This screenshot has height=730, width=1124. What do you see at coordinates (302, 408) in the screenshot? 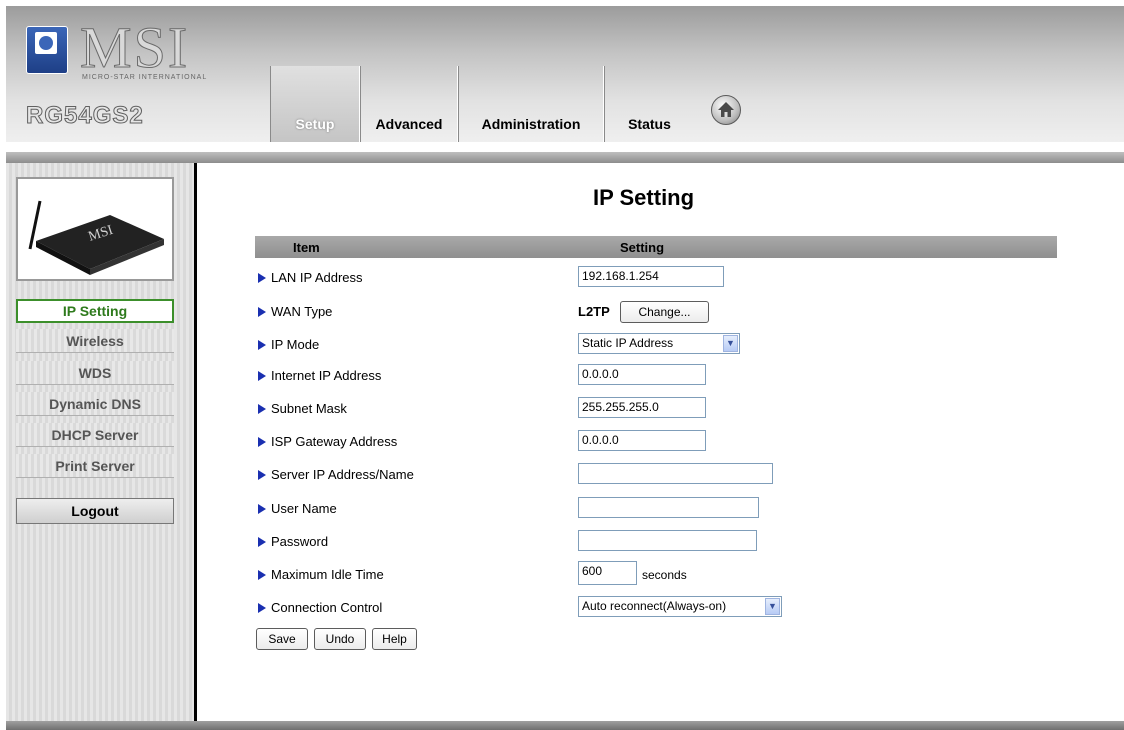
I see `subnet-mask-label: Subnet Mask` at bounding box center [302, 408].